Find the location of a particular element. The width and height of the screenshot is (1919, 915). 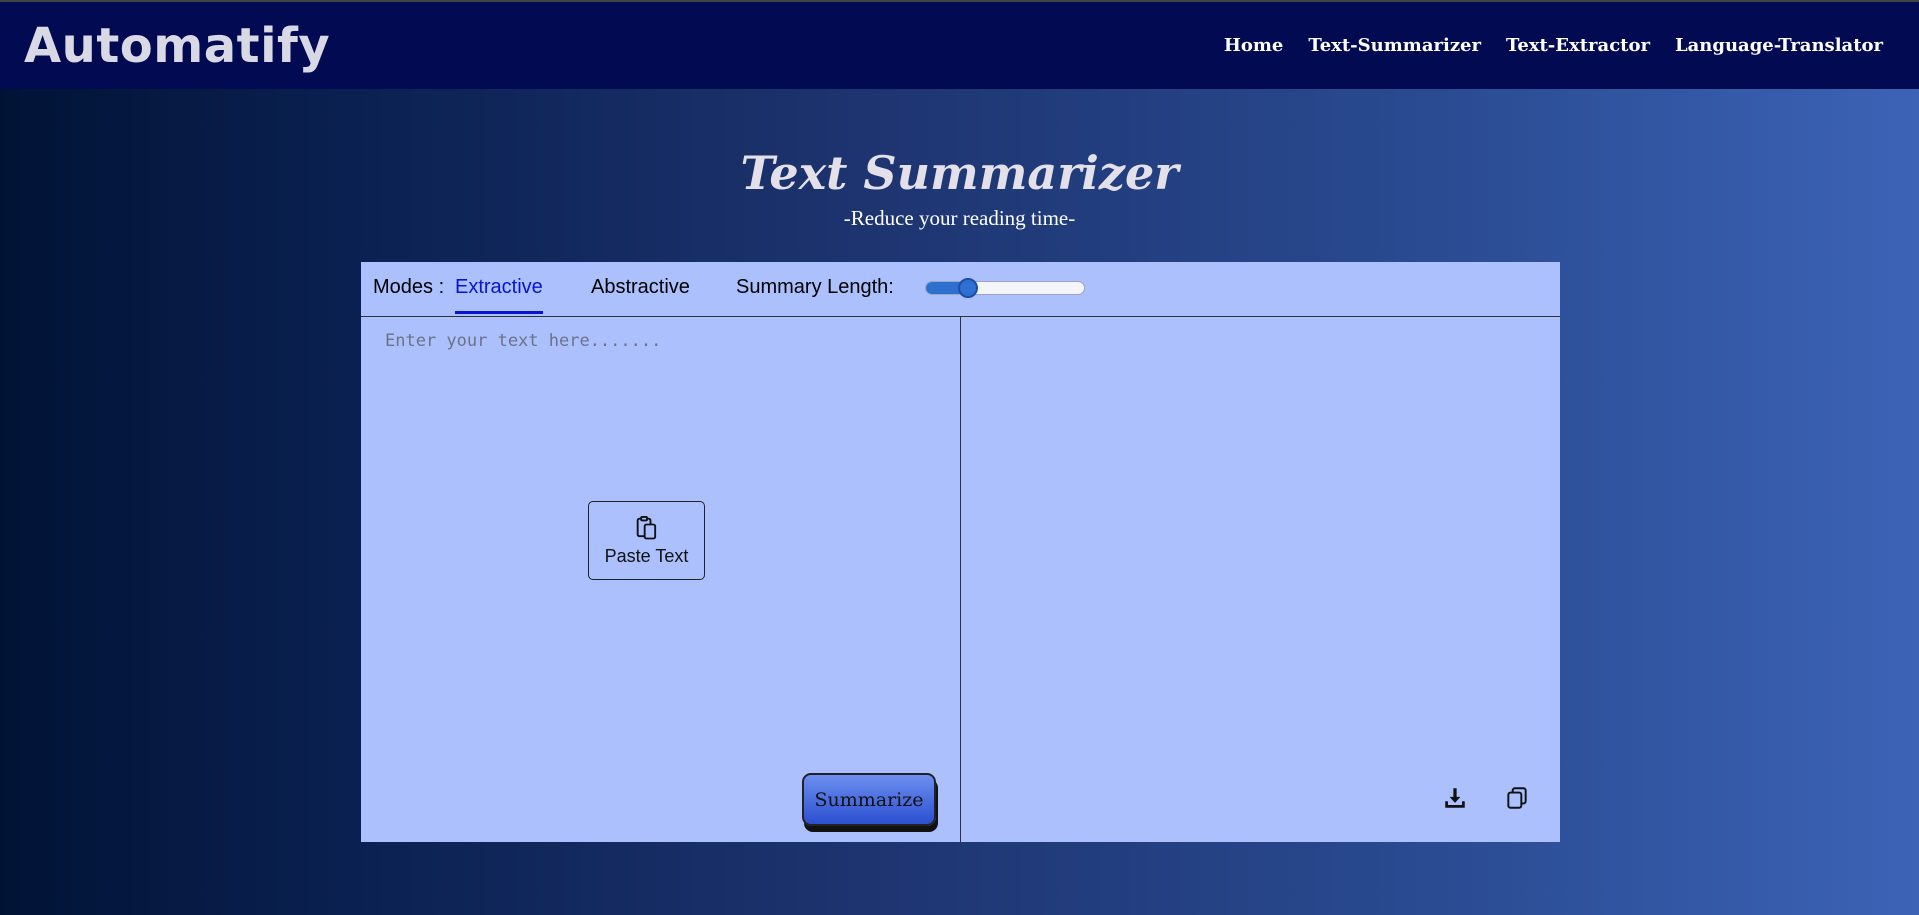

modes-label: Modes : is located at coordinates (409, 287).